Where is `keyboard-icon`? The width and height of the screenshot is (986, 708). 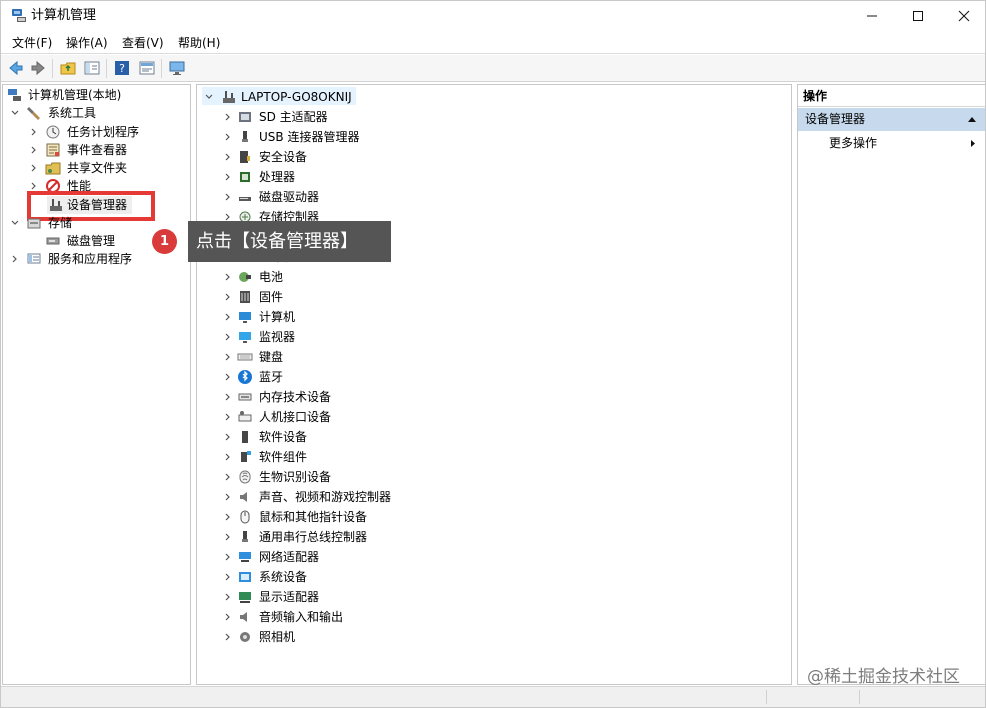 keyboard-icon is located at coordinates (245, 357).